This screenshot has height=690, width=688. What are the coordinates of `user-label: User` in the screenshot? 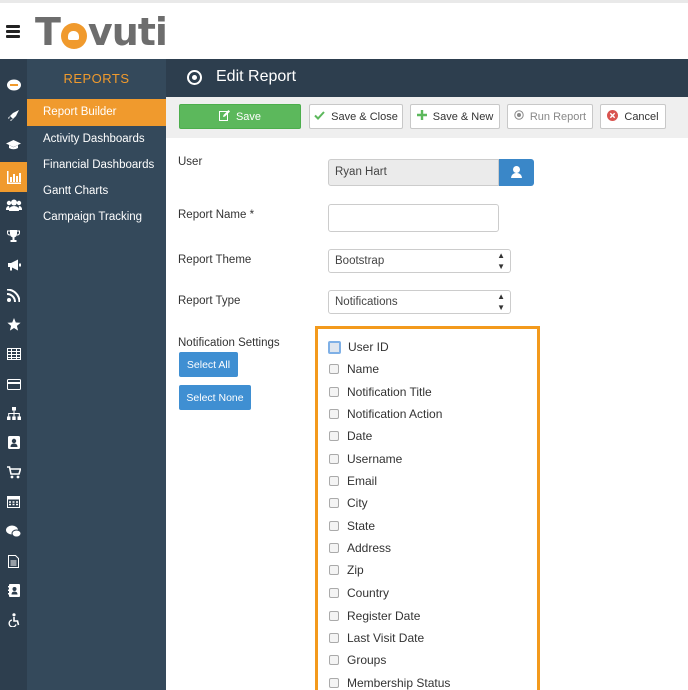 It's located at (190, 162).